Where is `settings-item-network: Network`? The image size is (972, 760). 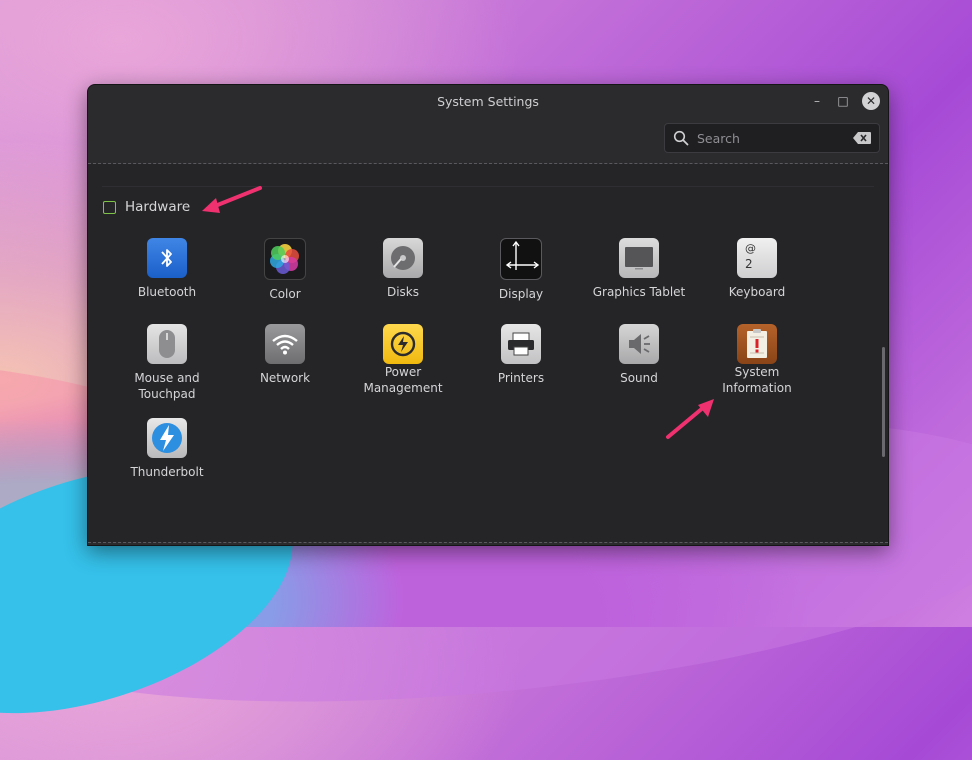
settings-item-network: Network is located at coordinates (285, 368).